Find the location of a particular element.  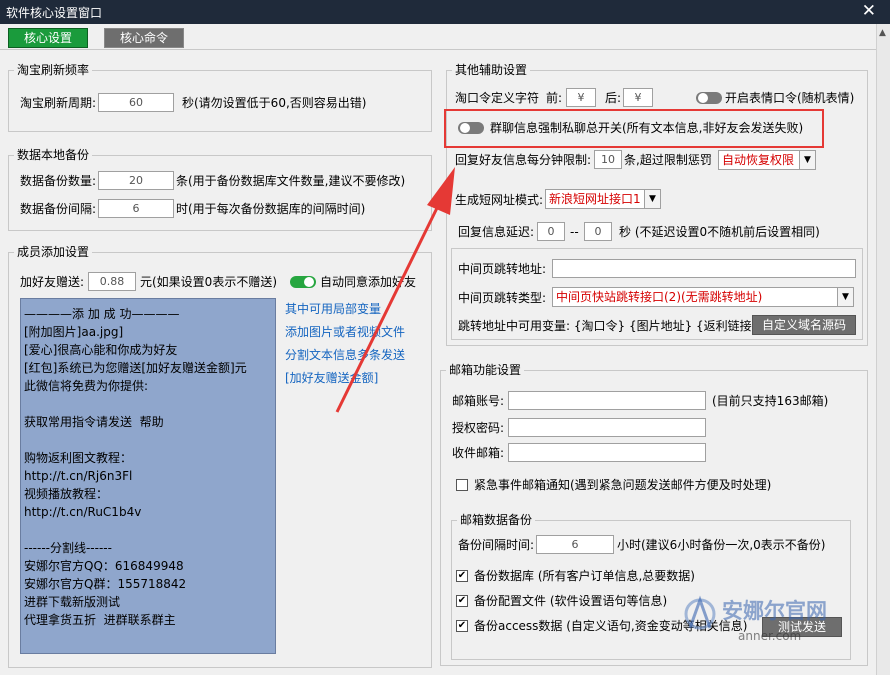

arrow-shaft is located at coordinates (387, 310).